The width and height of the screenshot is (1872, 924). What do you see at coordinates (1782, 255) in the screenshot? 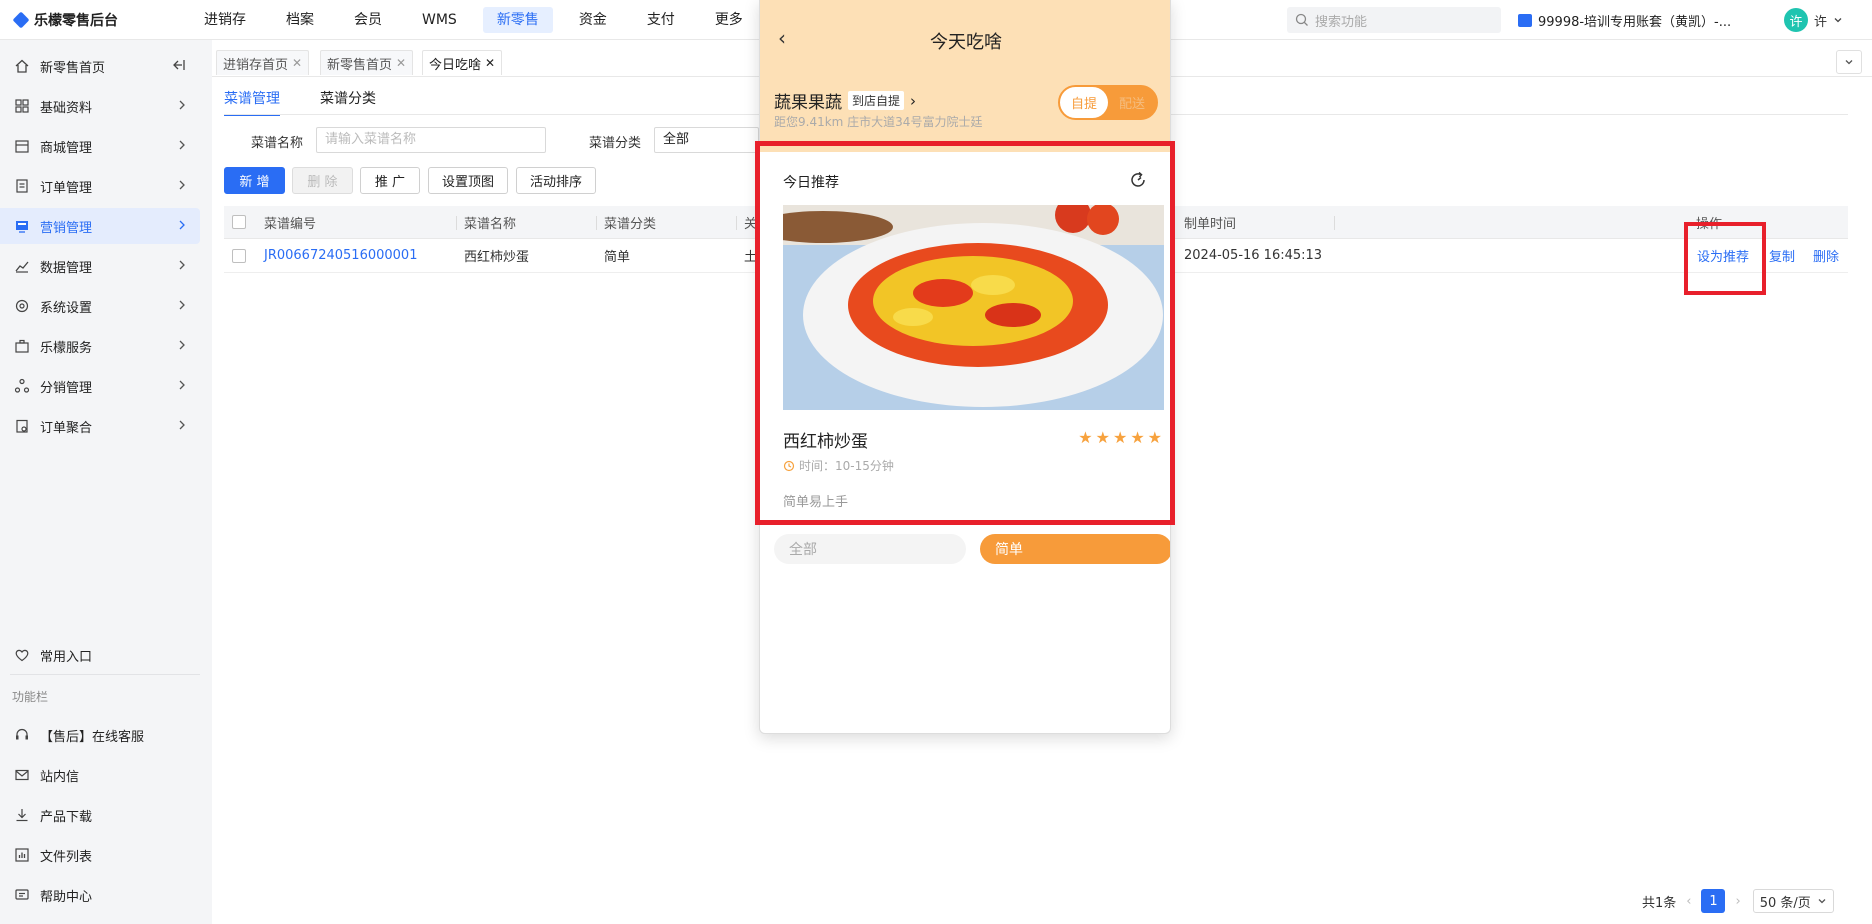
I see `copy-link: 复制` at bounding box center [1782, 255].